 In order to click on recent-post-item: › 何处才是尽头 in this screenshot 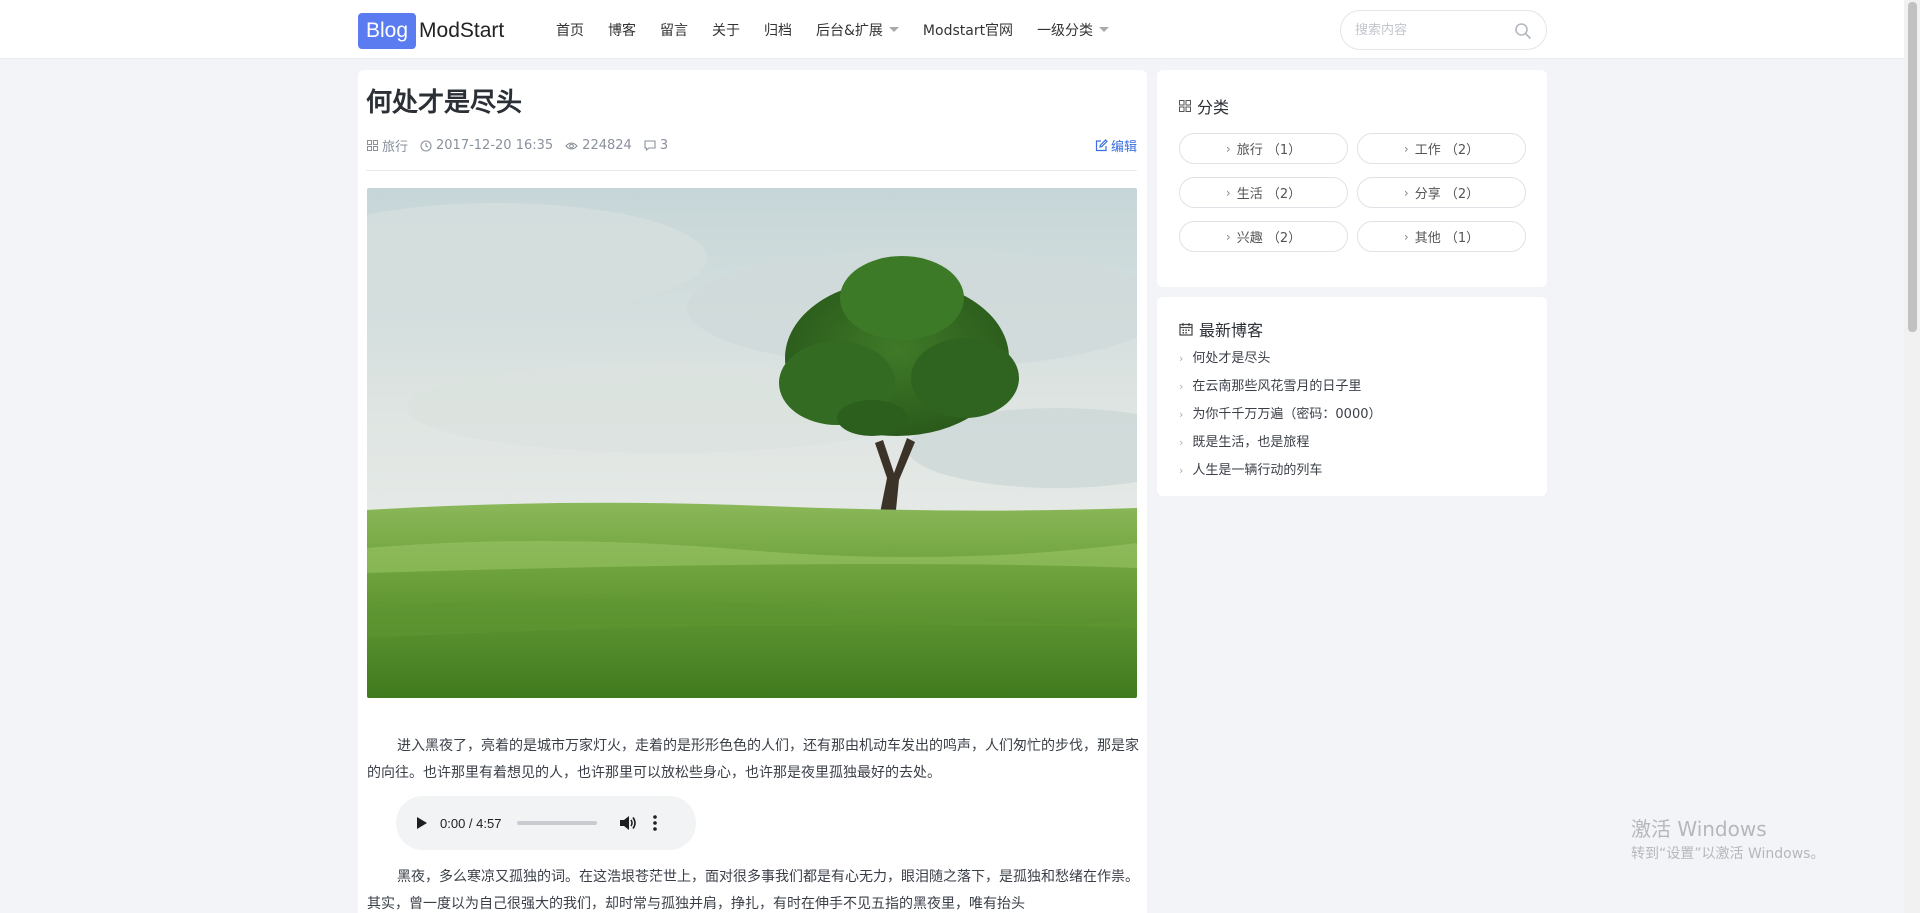, I will do `click(1280, 359)`.